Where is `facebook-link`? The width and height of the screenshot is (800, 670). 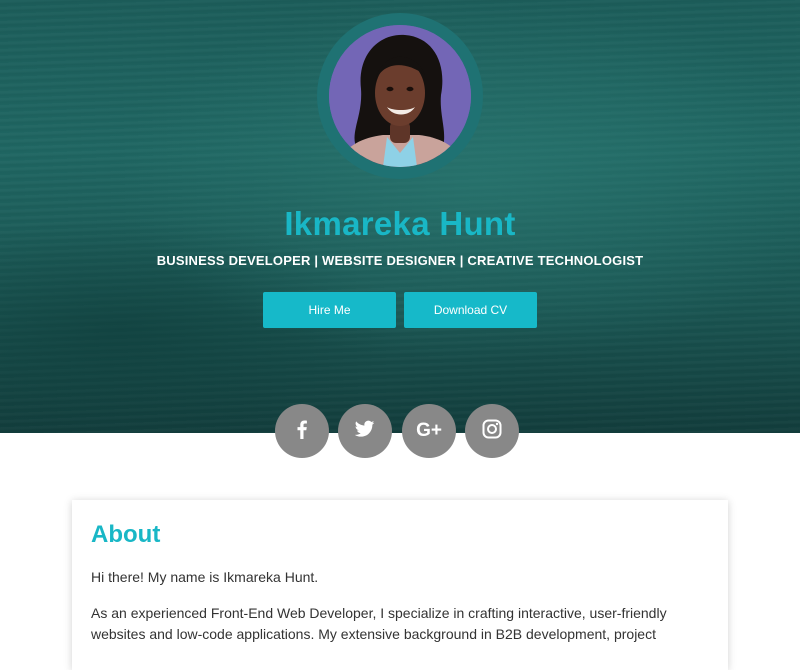
facebook-link is located at coordinates (302, 431).